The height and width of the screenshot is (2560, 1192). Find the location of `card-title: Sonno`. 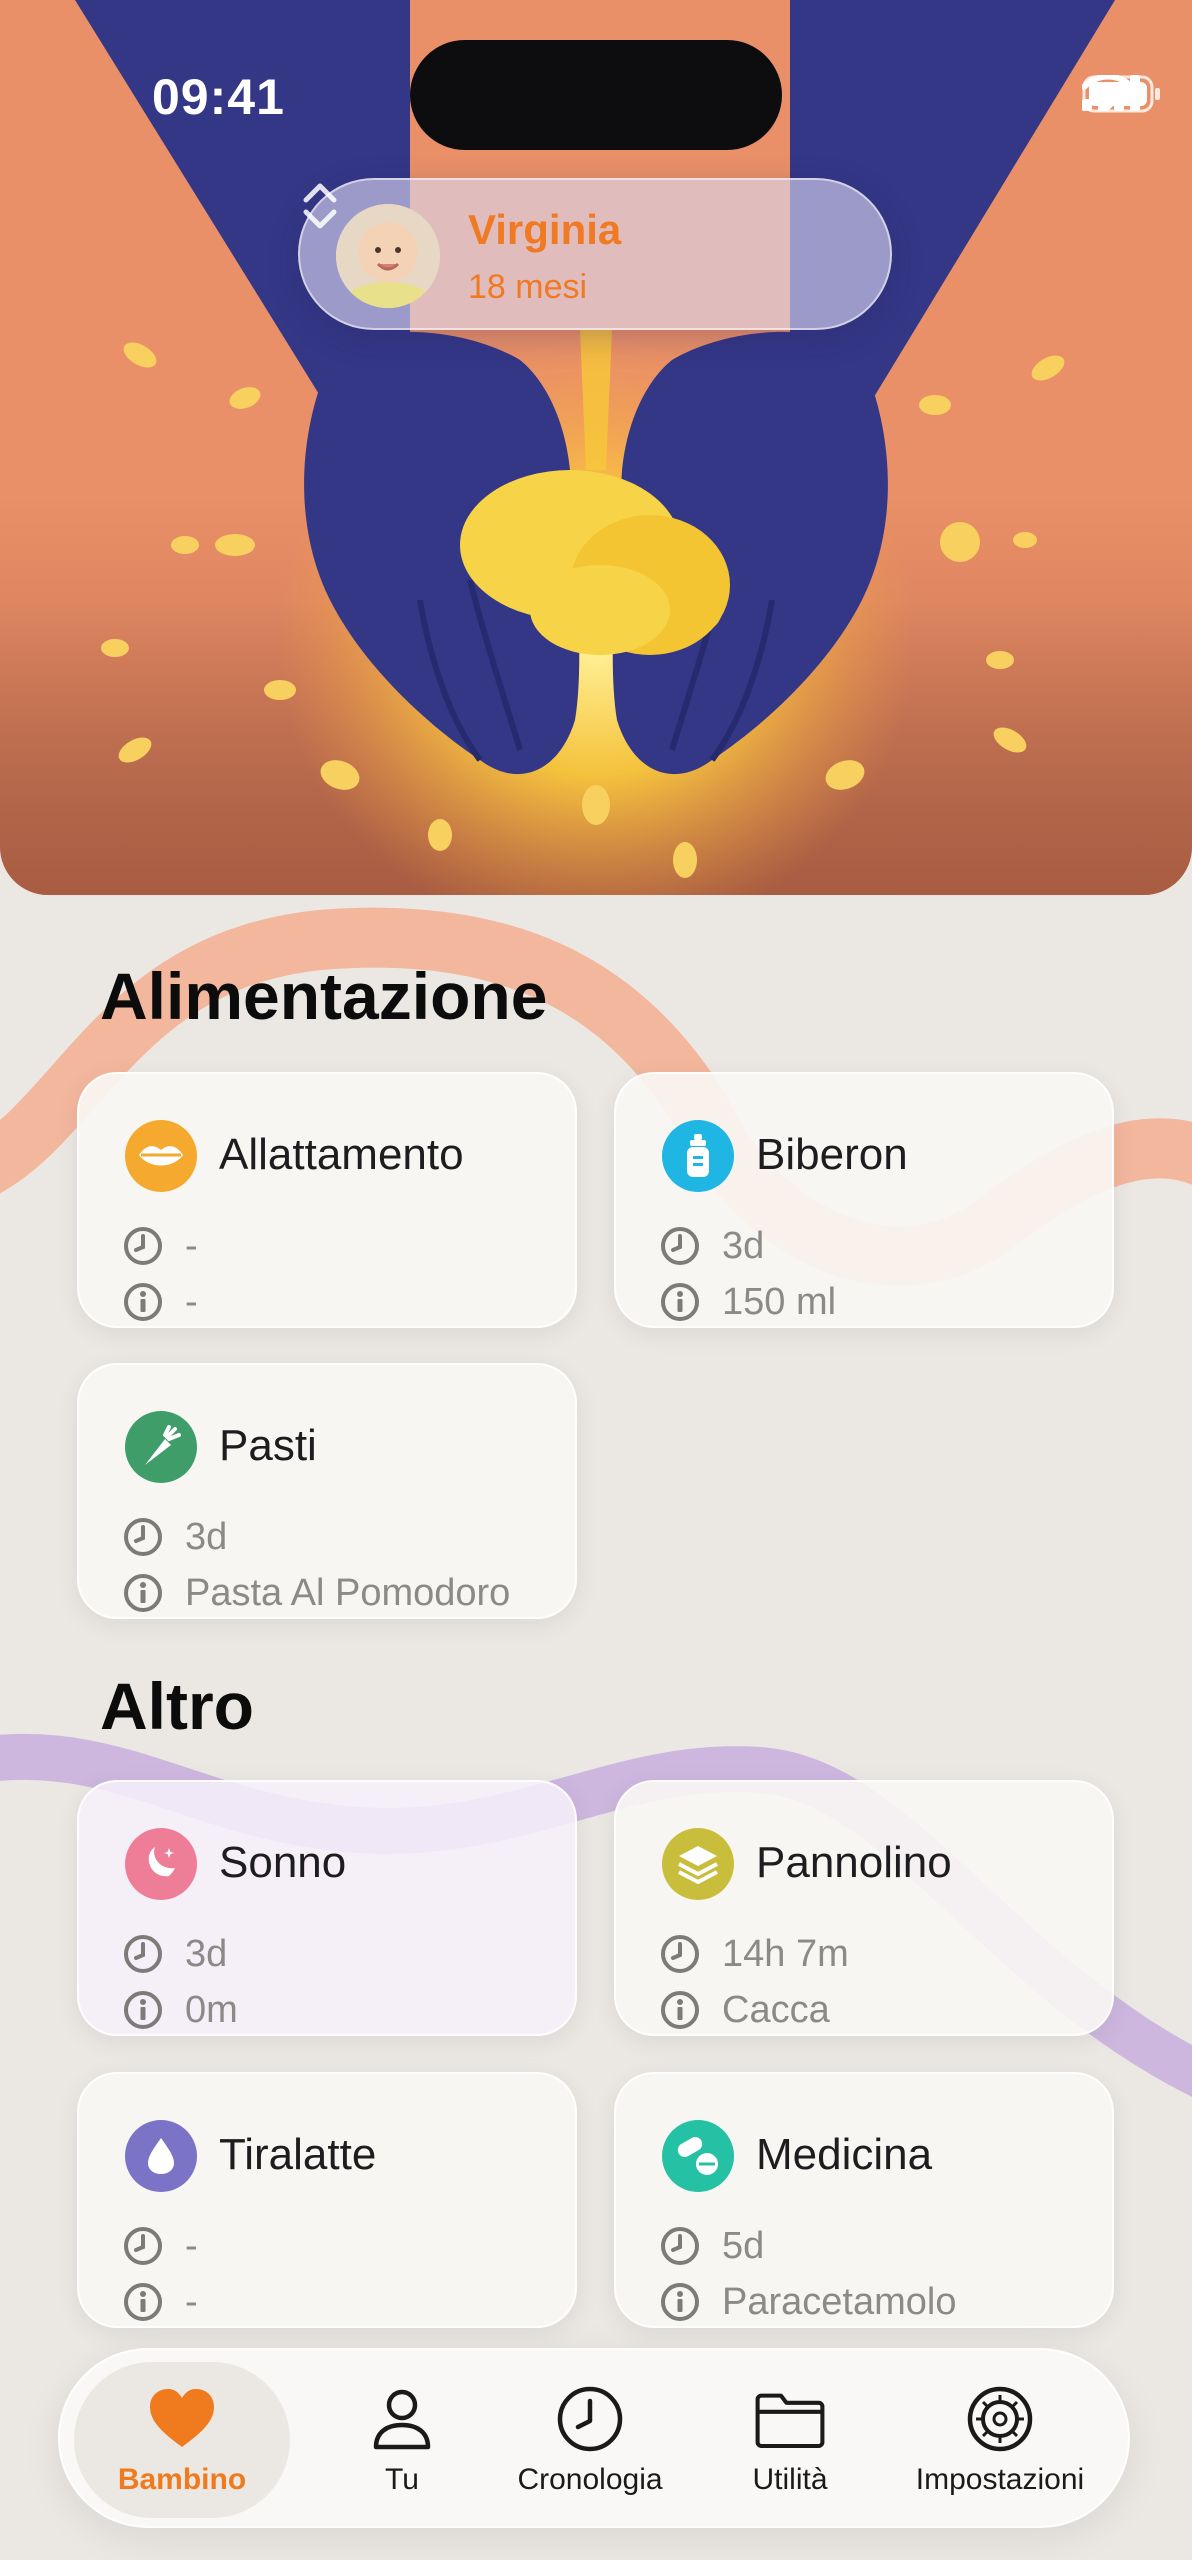

card-title: Sonno is located at coordinates (283, 1862).